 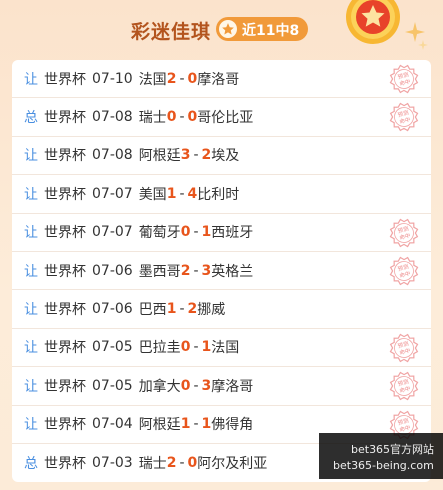 What do you see at coordinates (192, 193) in the screenshot?
I see `away-score: 4` at bounding box center [192, 193].